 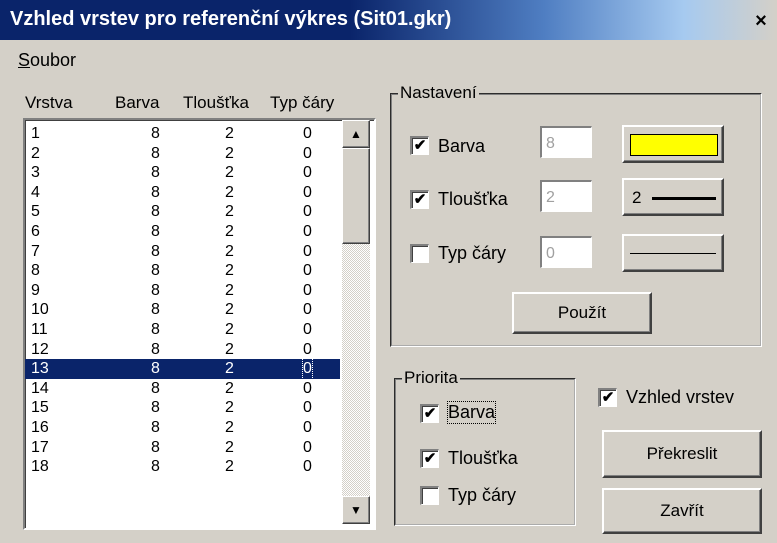 I want to click on table-row: 3 8 2 0, so click(x=182, y=173).